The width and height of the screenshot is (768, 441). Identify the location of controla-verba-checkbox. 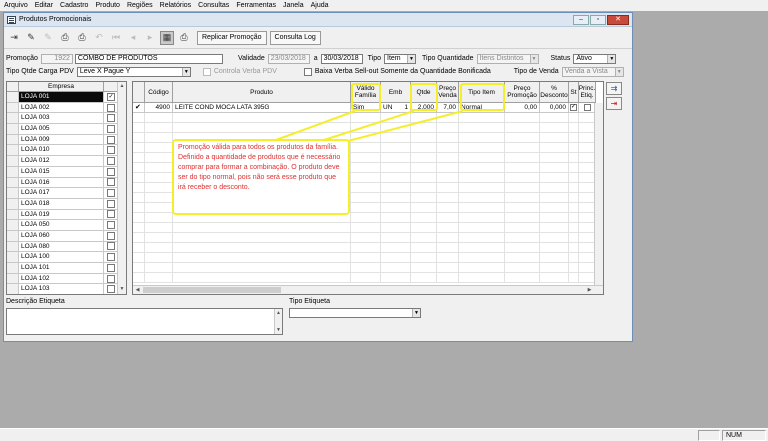
(206, 71).